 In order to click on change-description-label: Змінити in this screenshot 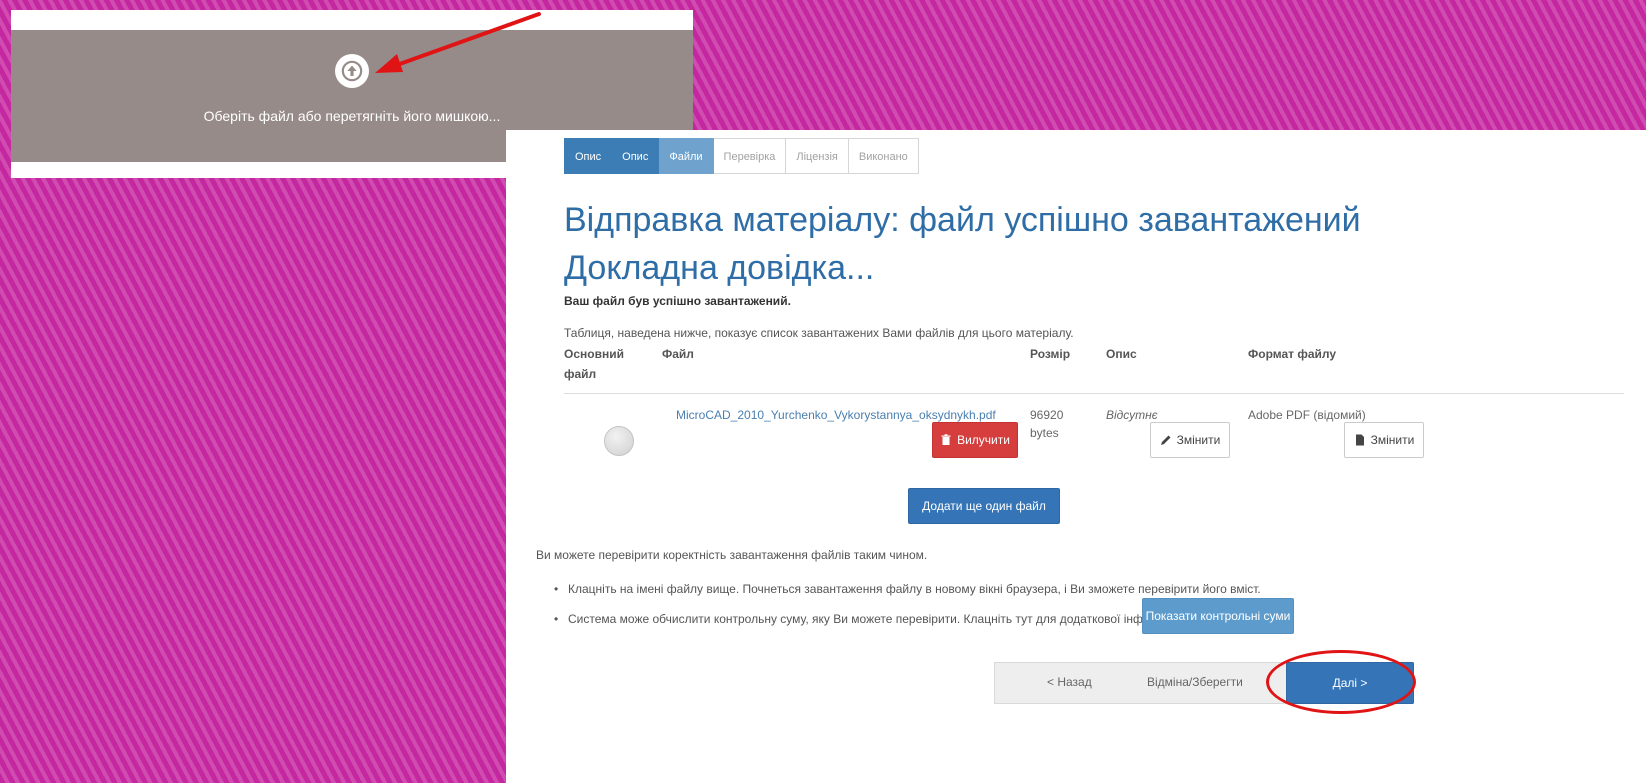, I will do `click(1198, 440)`.